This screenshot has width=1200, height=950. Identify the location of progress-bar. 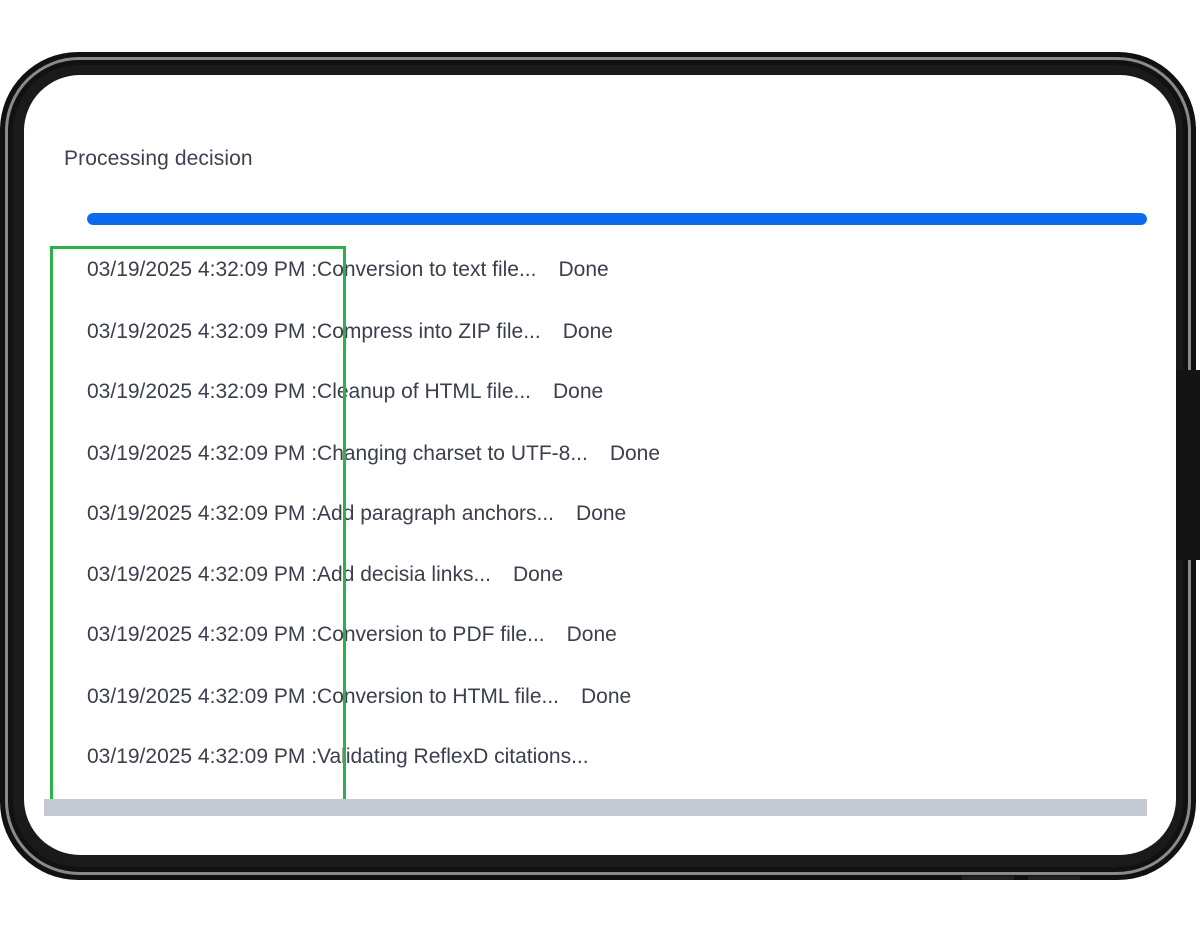
(617, 219).